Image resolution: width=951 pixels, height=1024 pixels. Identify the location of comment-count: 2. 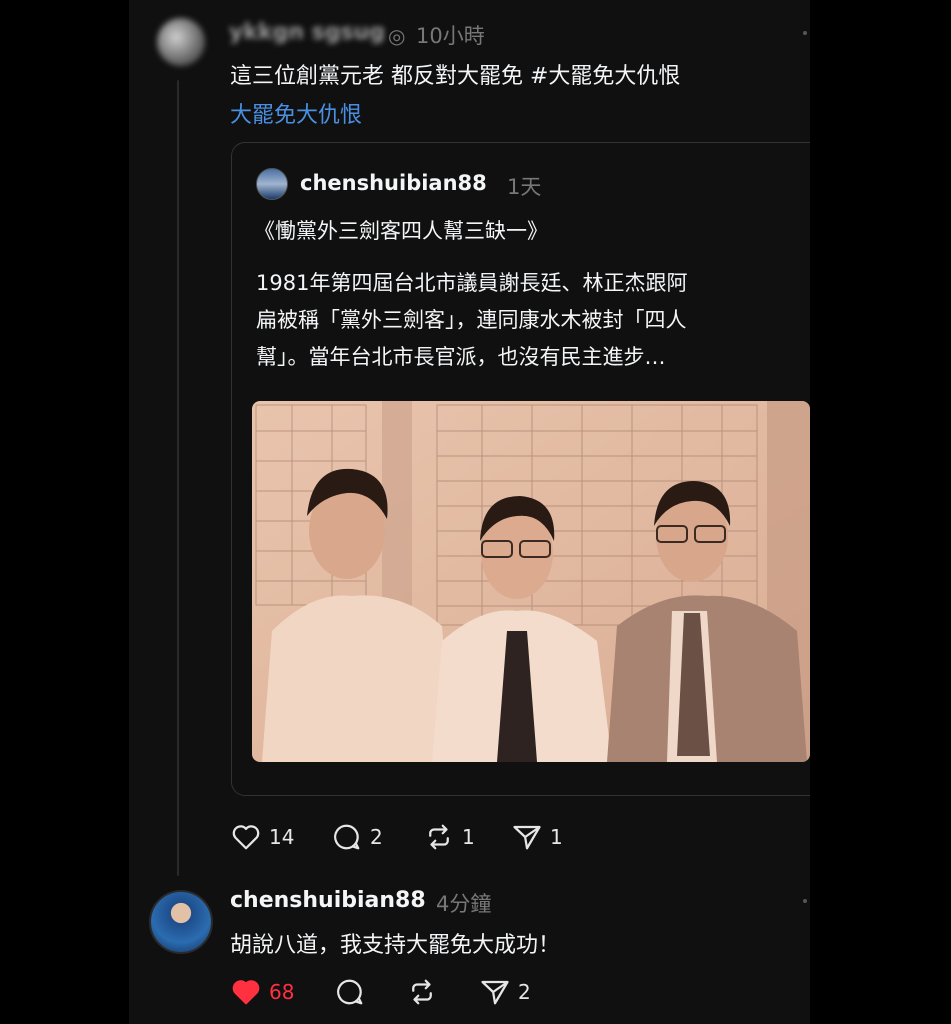
(376, 837).